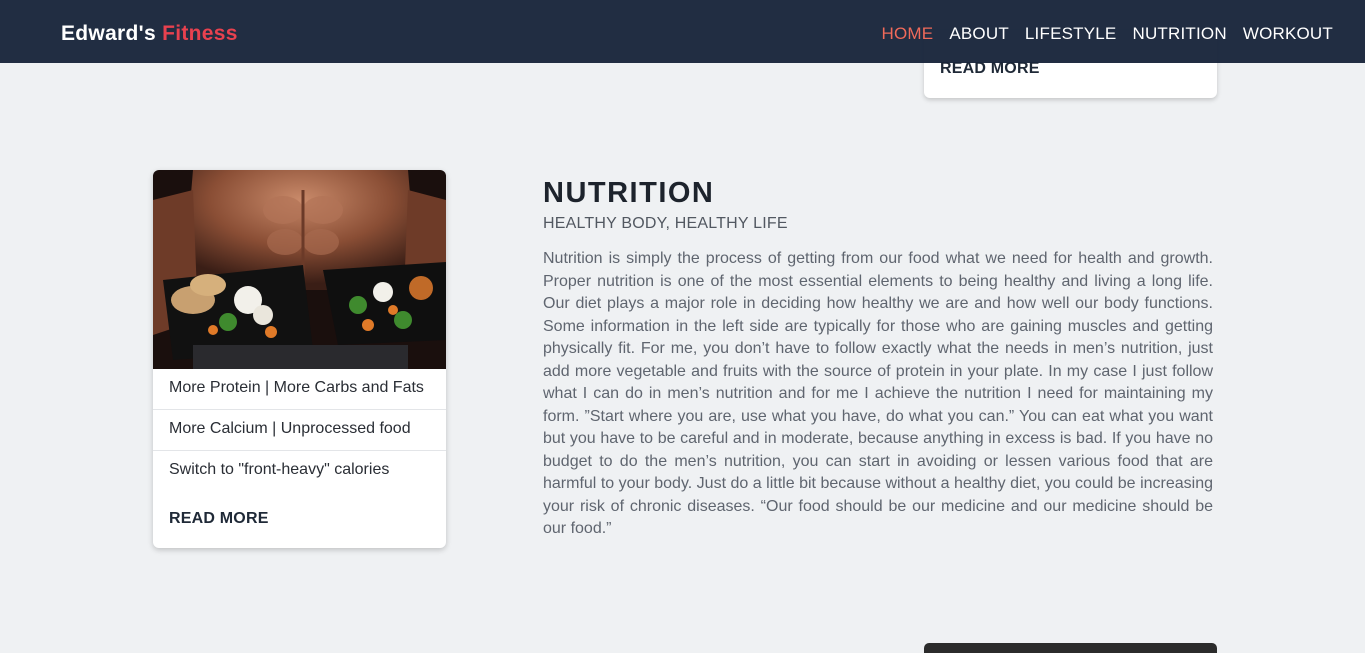 The height and width of the screenshot is (653, 1365). Describe the element at coordinates (299, 389) in the screenshot. I see `list-item: More Protein | More Carbs and Fats` at that location.